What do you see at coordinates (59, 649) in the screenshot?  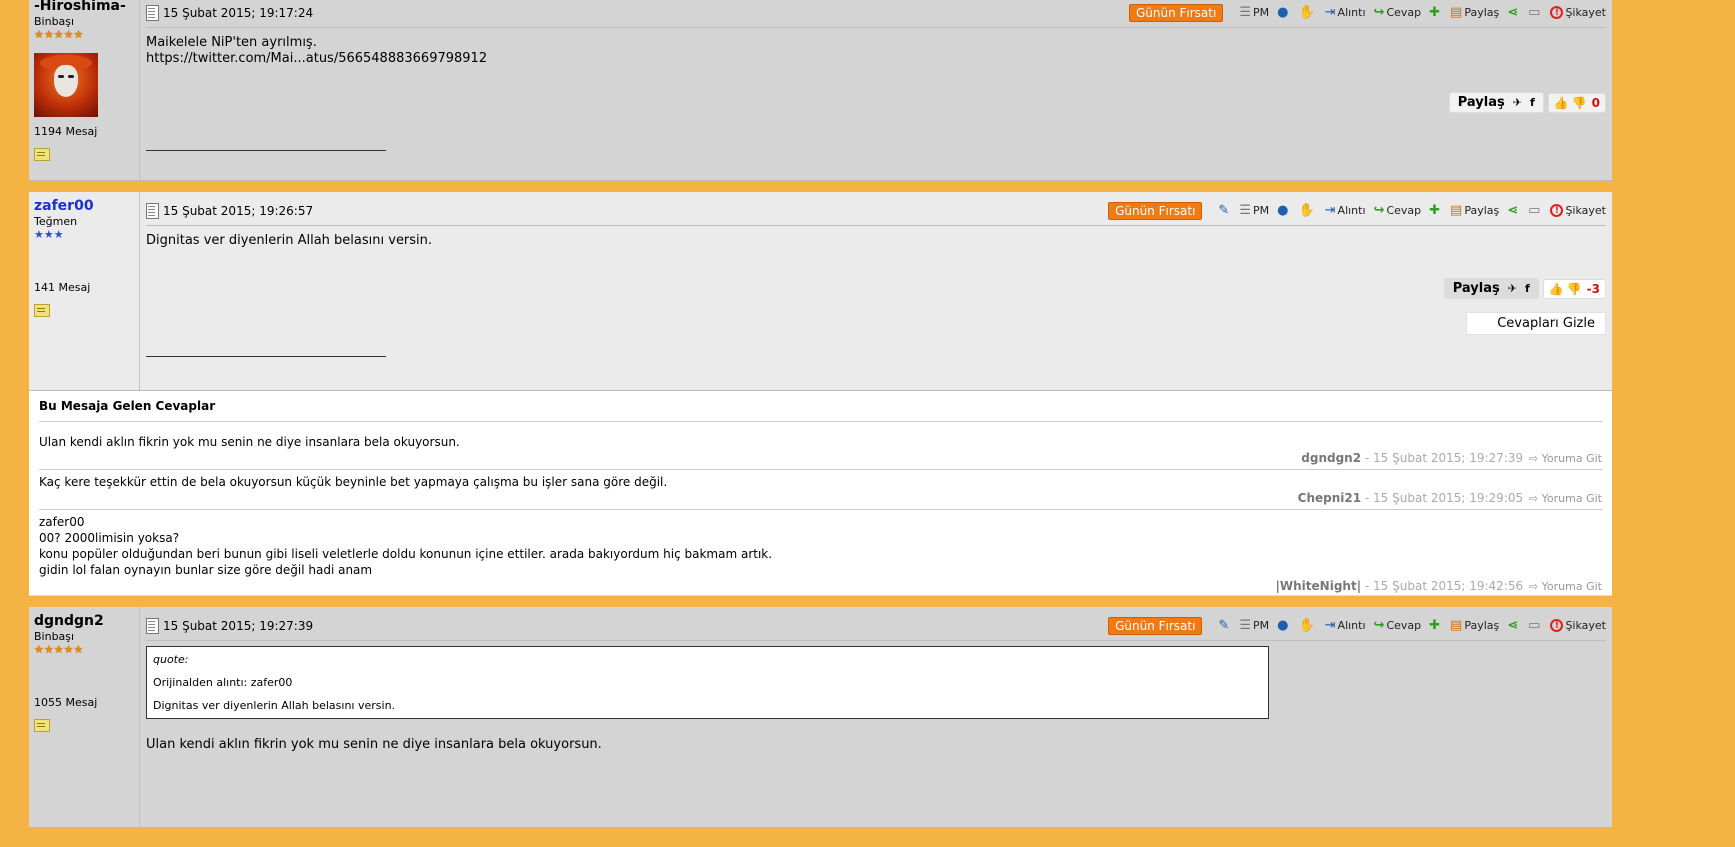 I see `rank-stars: ★★★★★` at bounding box center [59, 649].